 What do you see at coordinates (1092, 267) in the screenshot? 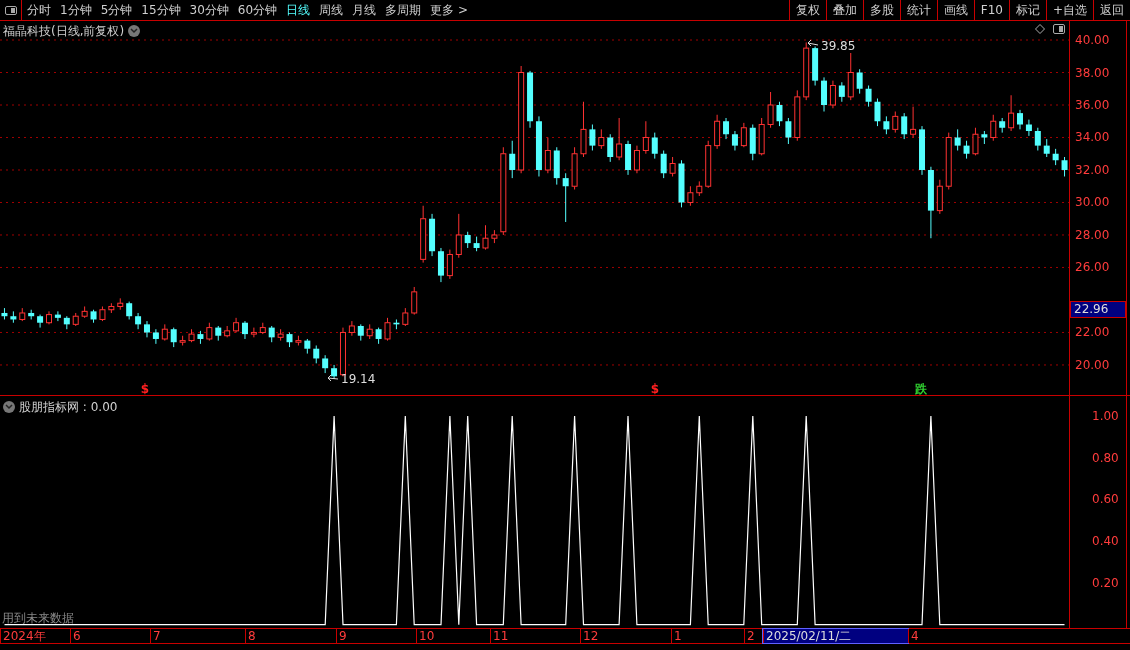
I see `price-axis-label: 26.00` at bounding box center [1092, 267].